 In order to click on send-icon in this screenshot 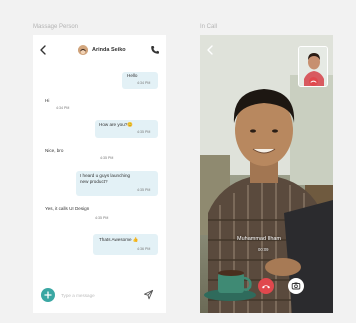, I will do `click(148, 294)`.